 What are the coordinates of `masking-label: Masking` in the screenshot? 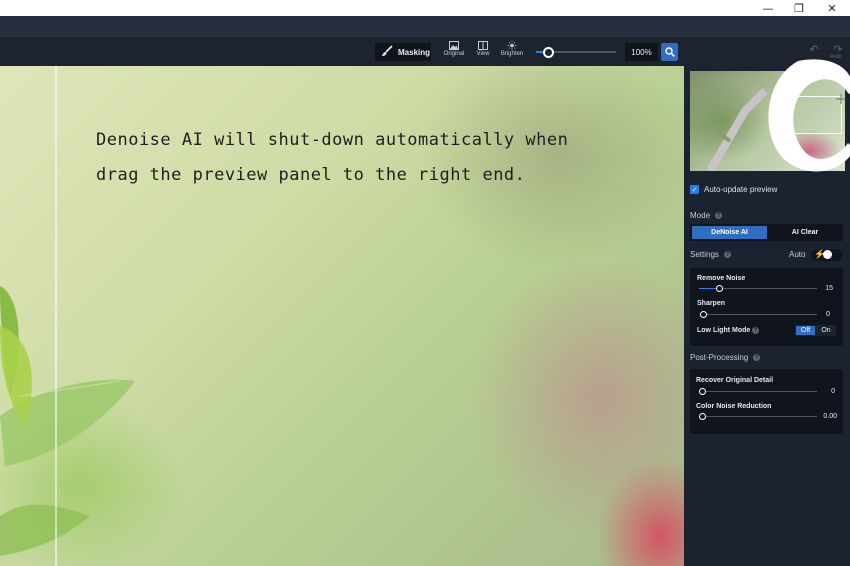 It's located at (414, 52).